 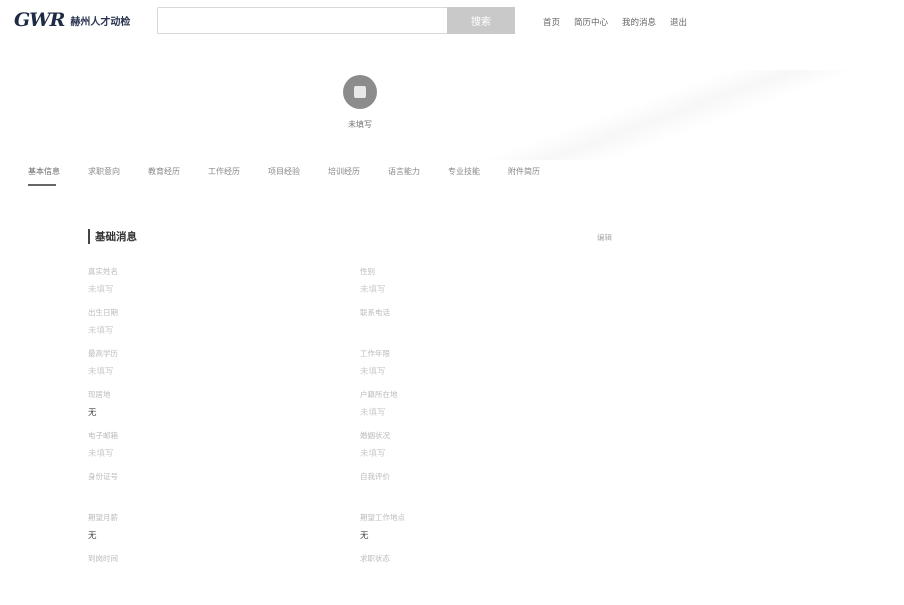 I want to click on nav-home: 首页, so click(x=551, y=22).